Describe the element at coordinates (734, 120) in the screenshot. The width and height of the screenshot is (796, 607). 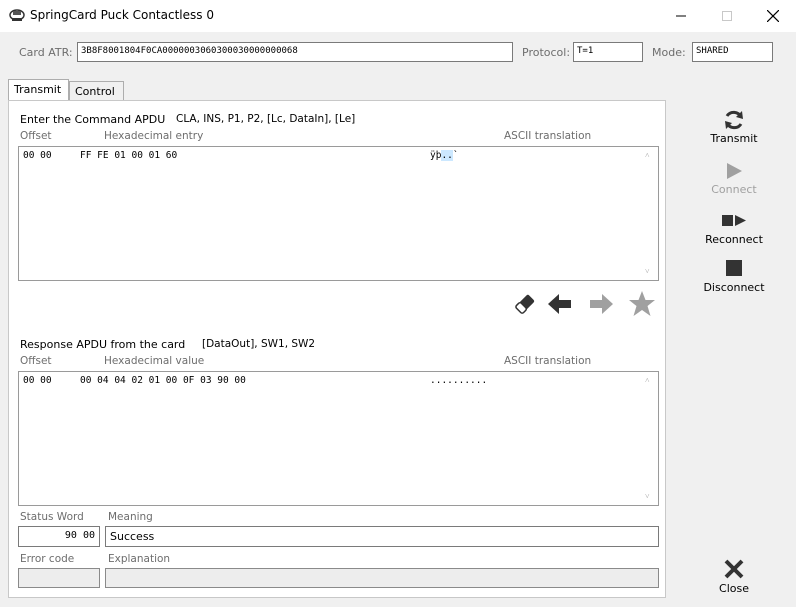
I see `refresh-icon` at that location.